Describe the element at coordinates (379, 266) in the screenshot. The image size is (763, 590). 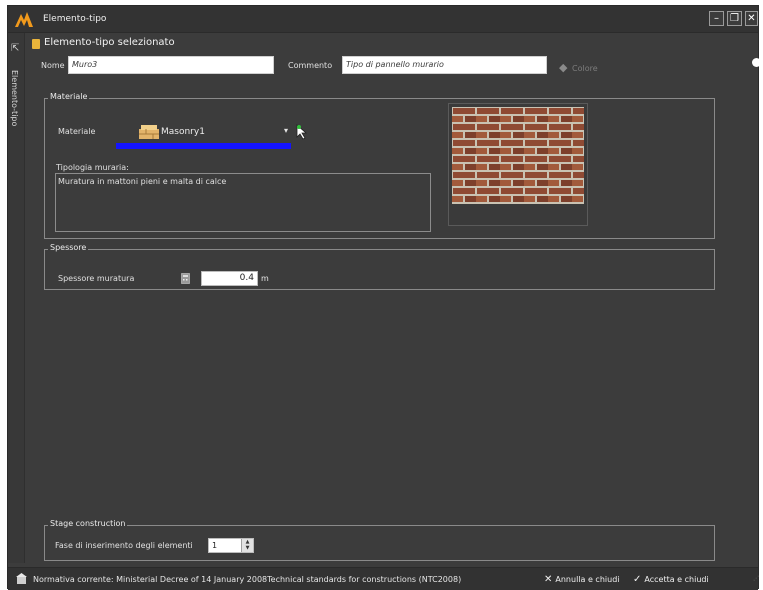
I see `spessore-group: Spessore` at that location.